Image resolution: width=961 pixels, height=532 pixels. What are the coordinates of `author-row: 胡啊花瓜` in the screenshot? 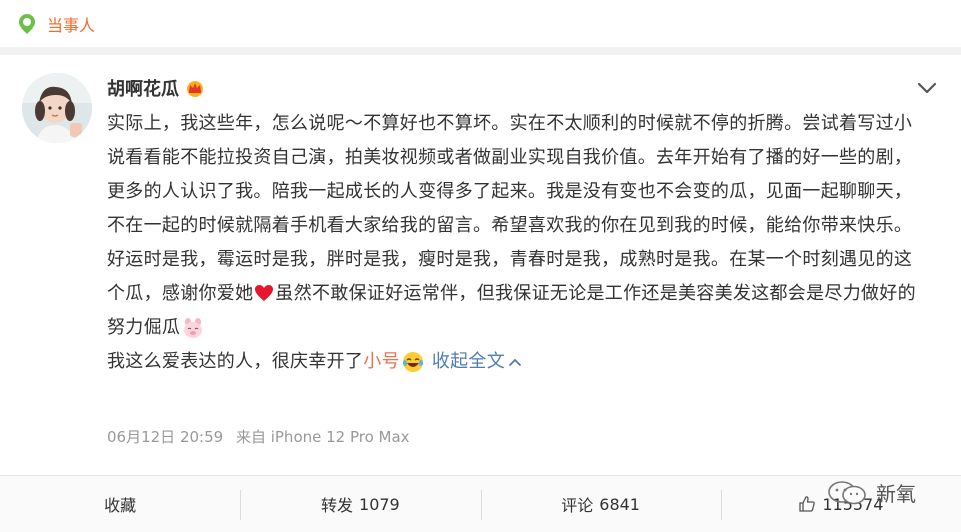 It's located at (156, 88).